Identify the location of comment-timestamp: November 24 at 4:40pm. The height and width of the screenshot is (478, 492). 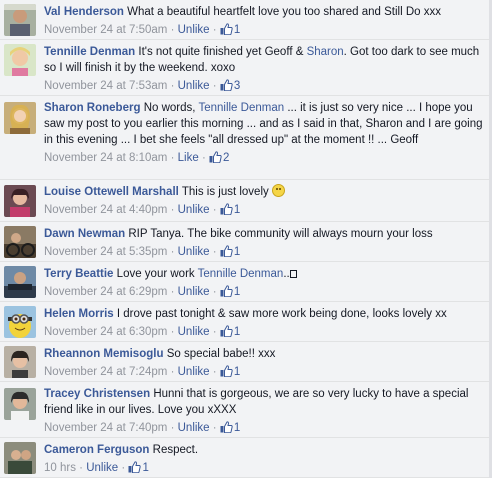
(105, 210).